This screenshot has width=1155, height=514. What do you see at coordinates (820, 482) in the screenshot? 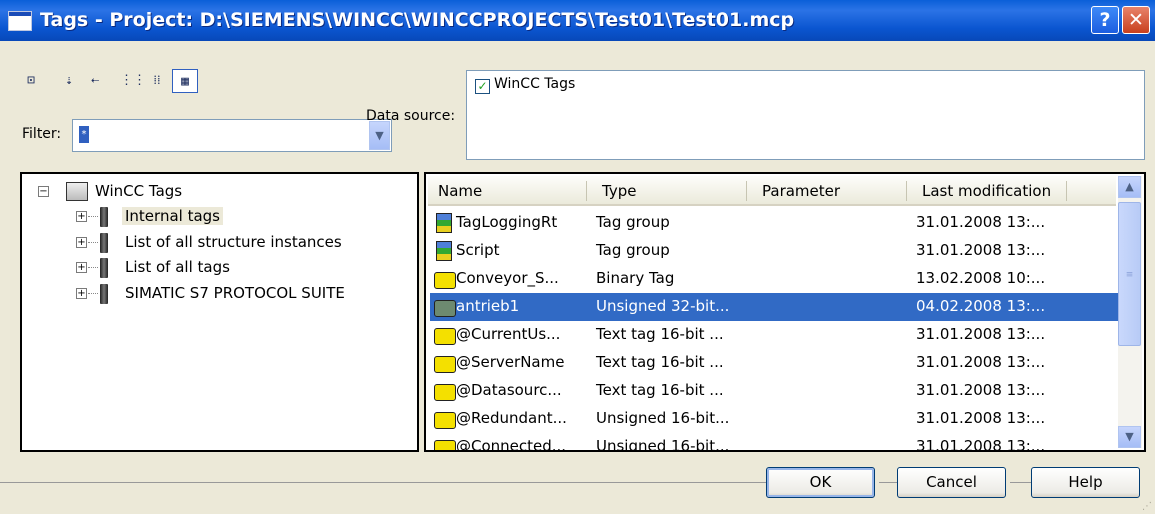
I see `ok-button: OK` at bounding box center [820, 482].